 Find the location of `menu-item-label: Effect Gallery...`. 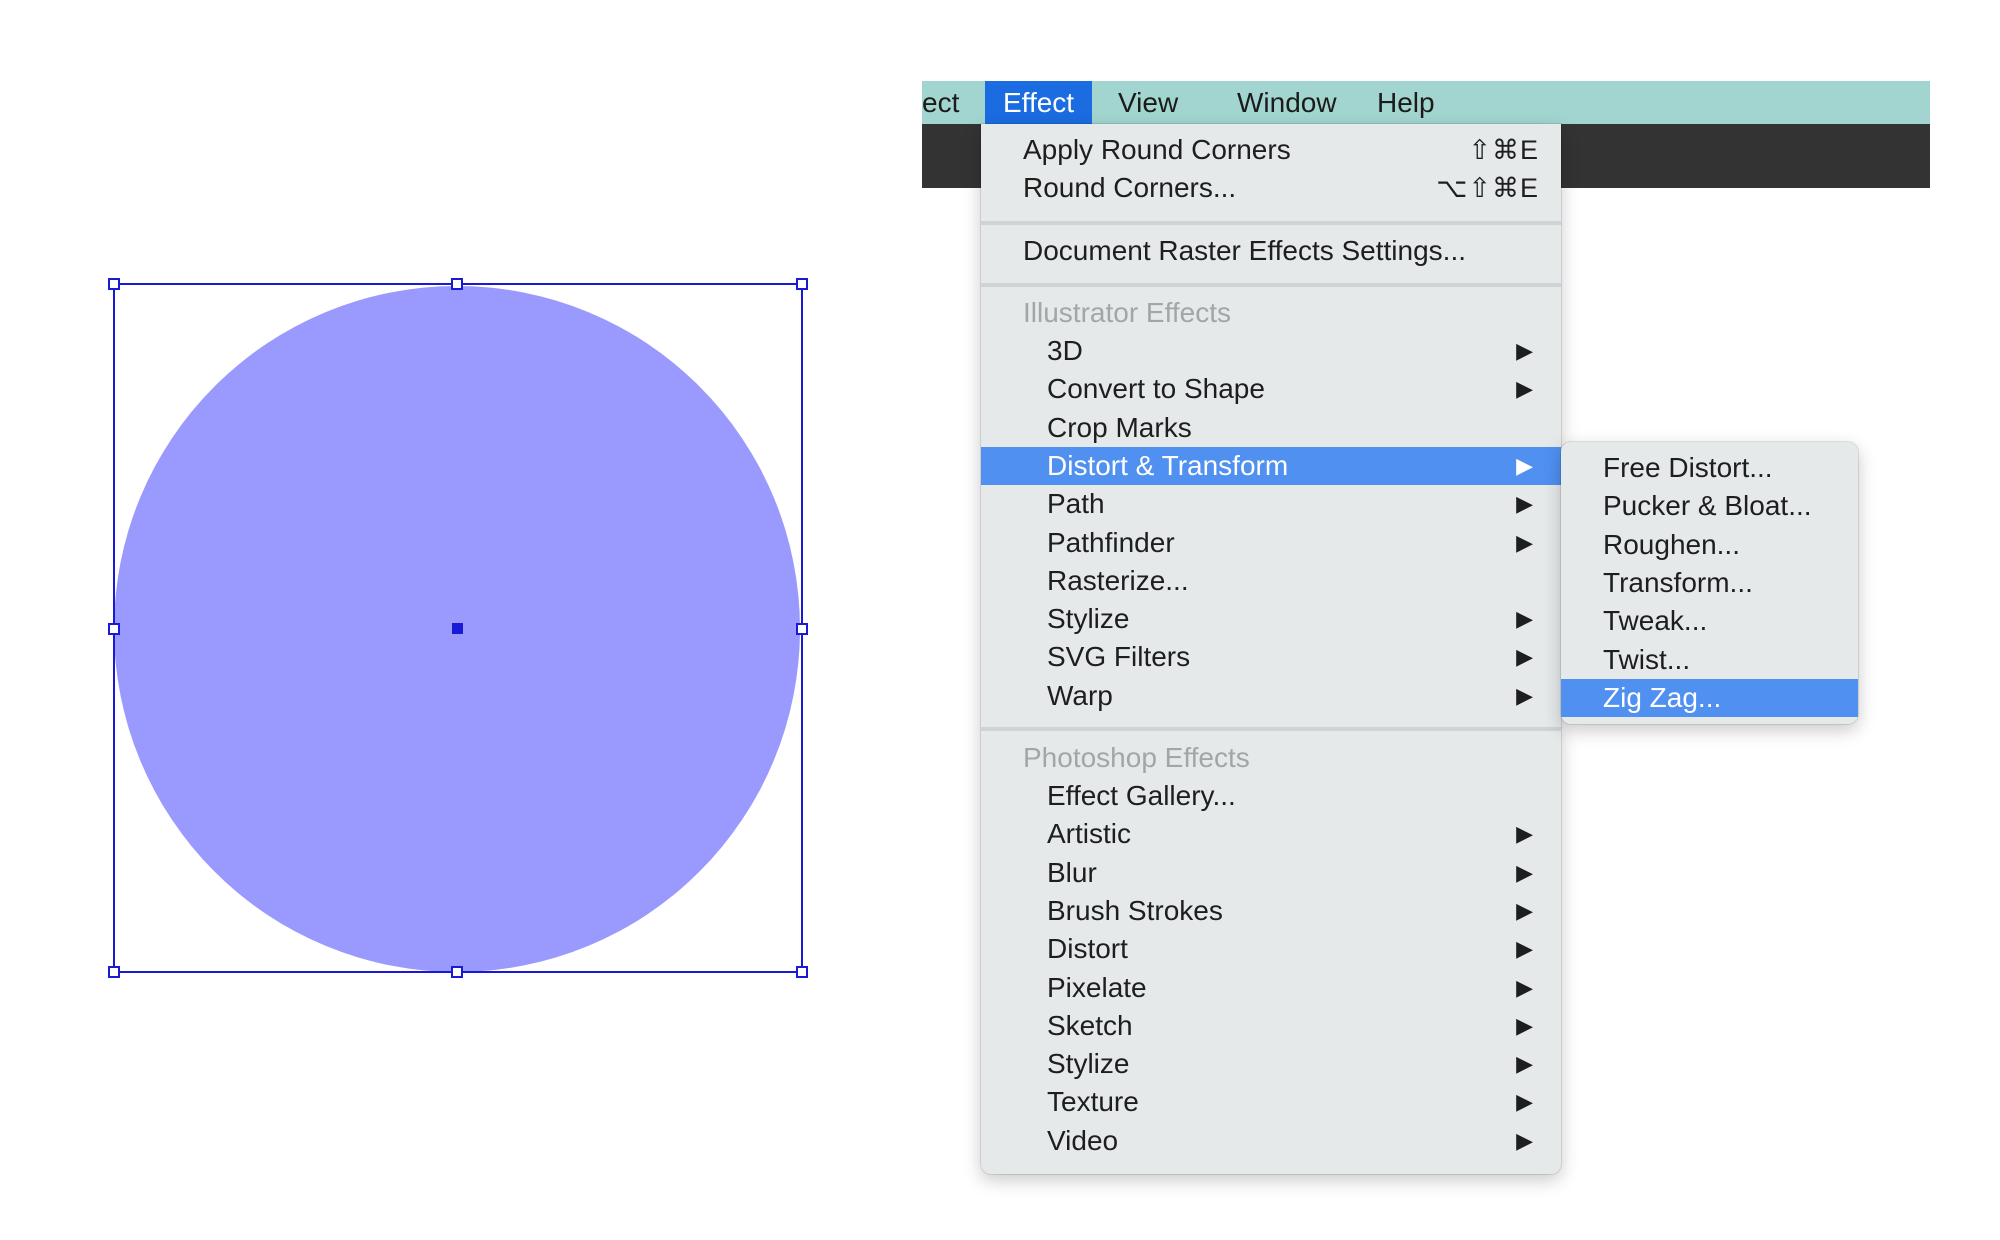

menu-item-label: Effect Gallery... is located at coordinates (1141, 795).